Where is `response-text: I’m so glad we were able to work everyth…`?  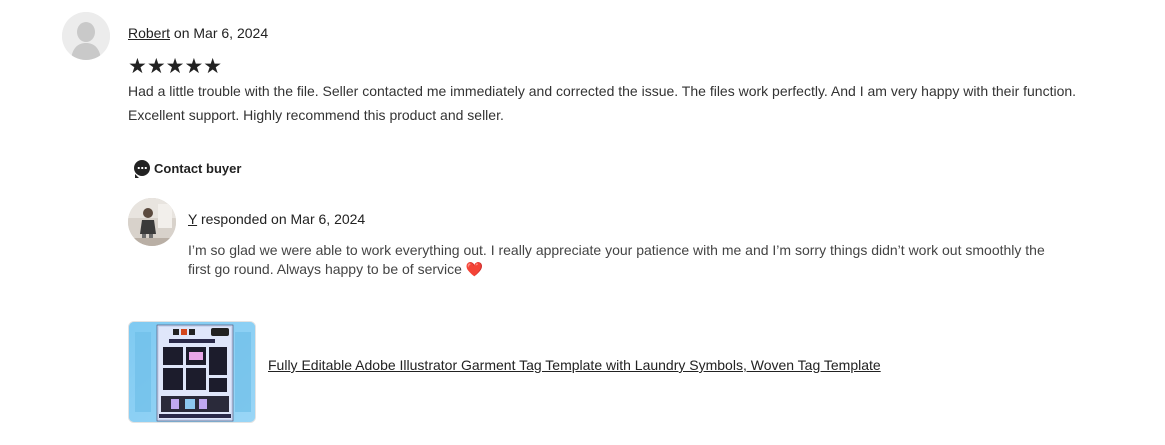
response-text: I’m so glad we were able to work everyth… is located at coordinates (628, 260).